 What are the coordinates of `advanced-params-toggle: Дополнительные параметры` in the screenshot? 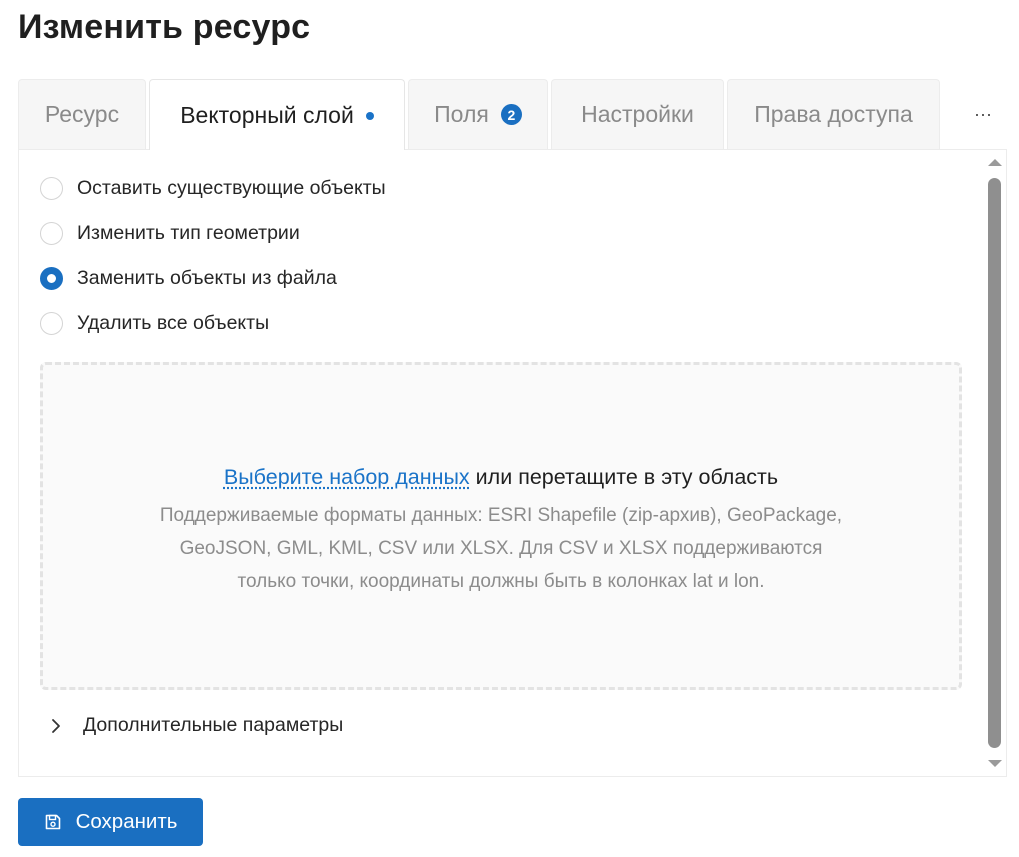 It's located at (194, 725).